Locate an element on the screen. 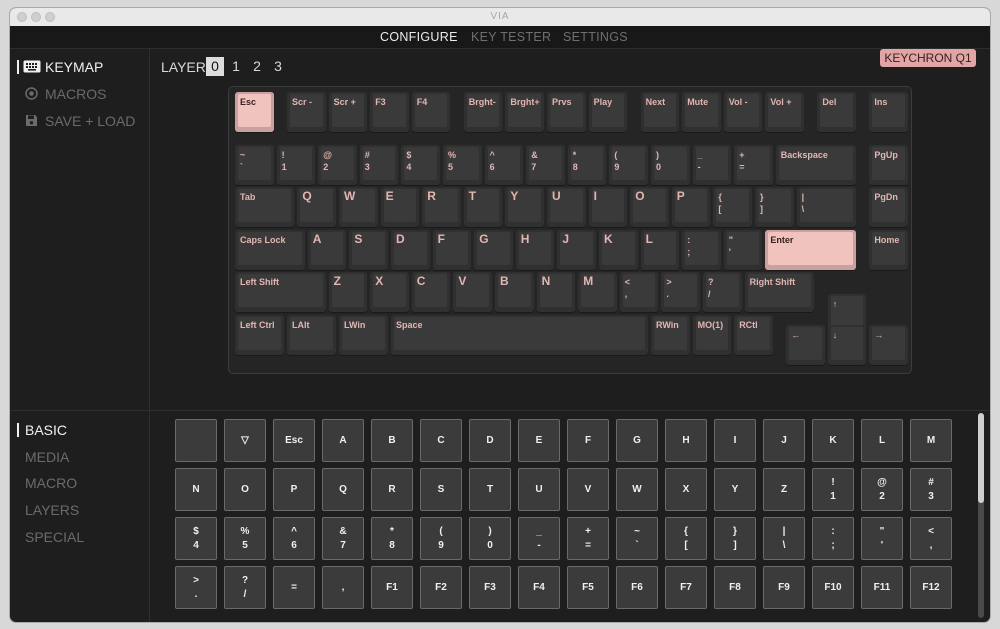  palette-key-f5: F5 is located at coordinates (588, 587).